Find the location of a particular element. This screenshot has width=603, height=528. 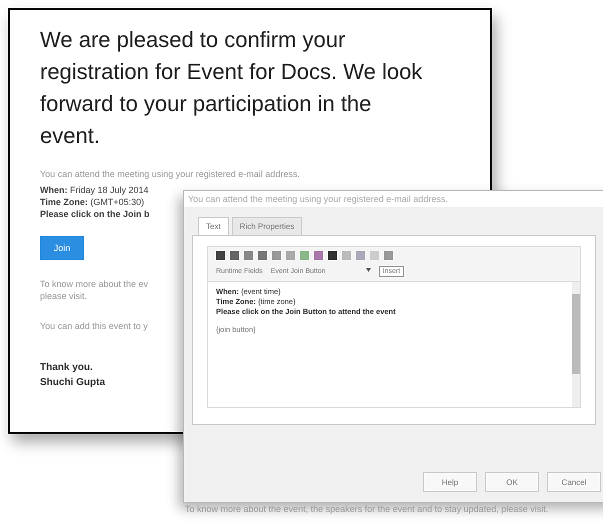

join-button: Join is located at coordinates (62, 248).